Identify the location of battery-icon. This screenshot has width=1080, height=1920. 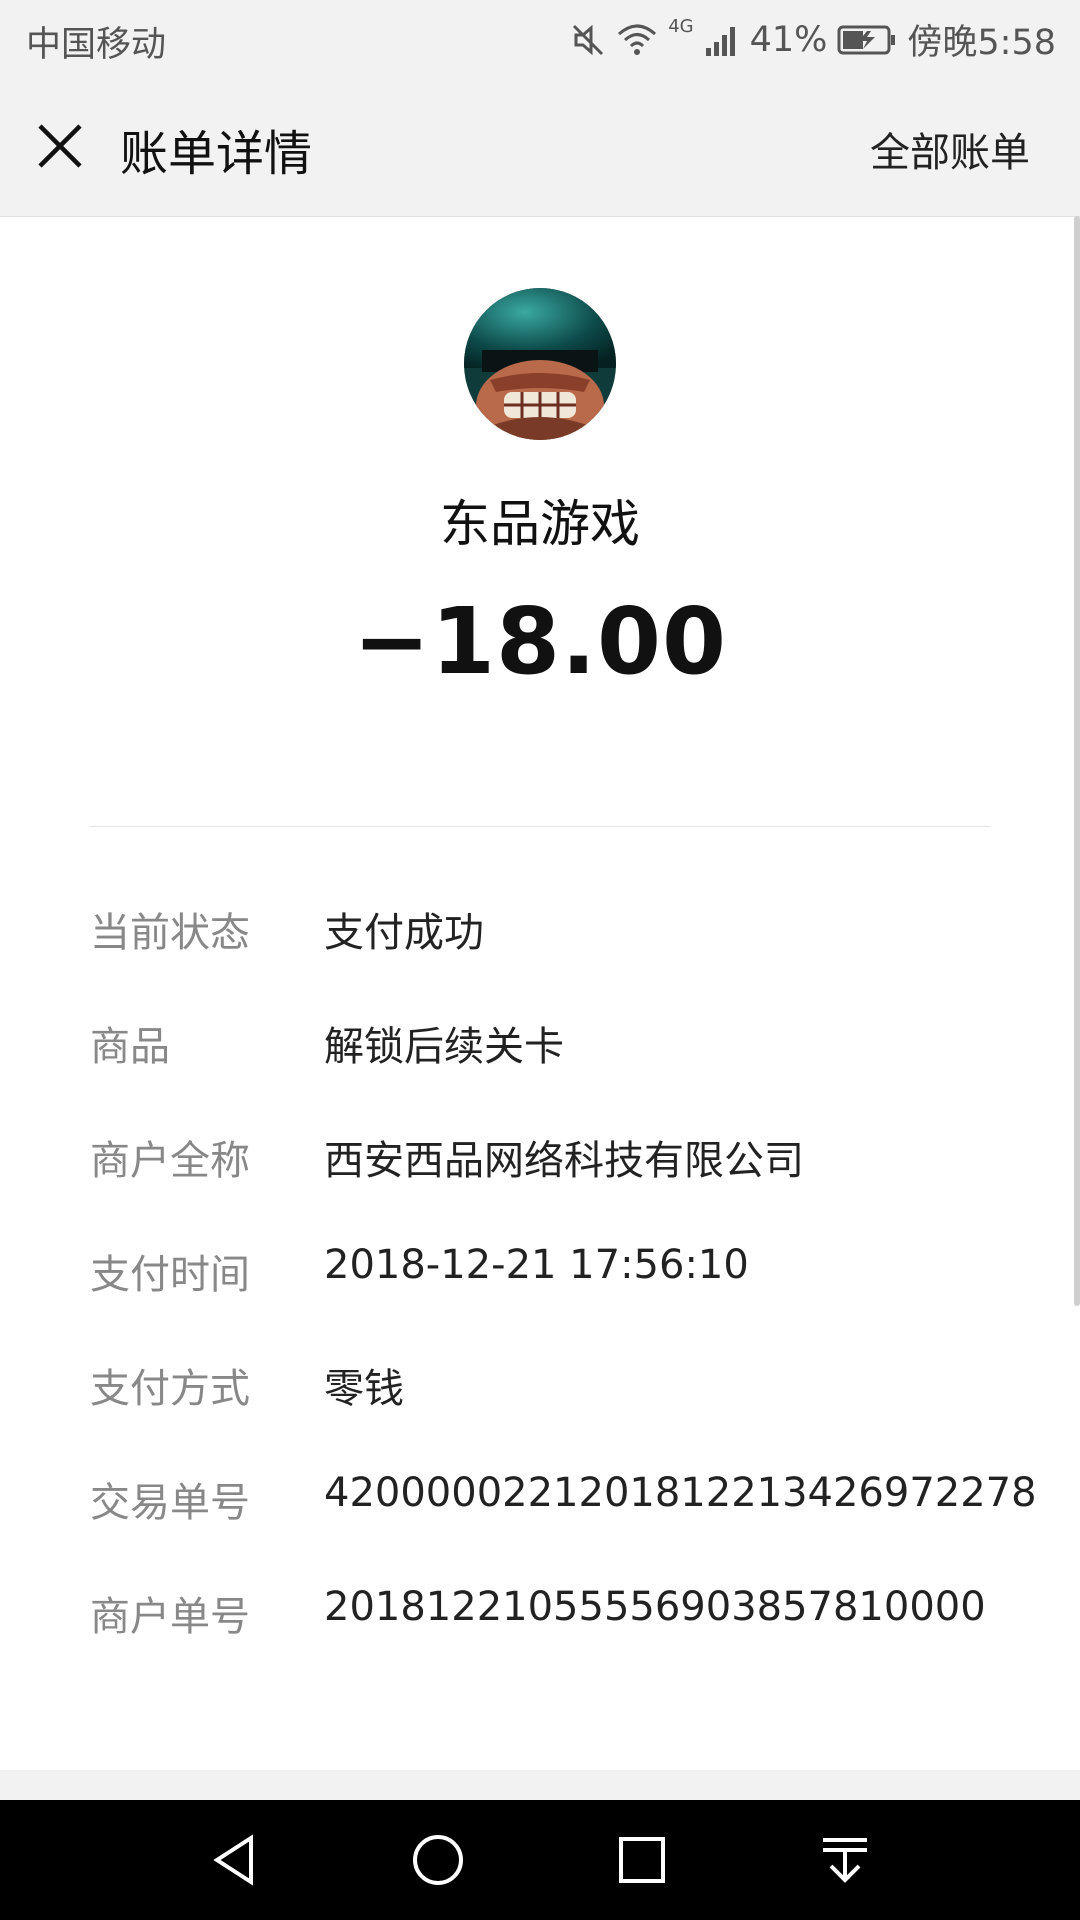
(867, 40).